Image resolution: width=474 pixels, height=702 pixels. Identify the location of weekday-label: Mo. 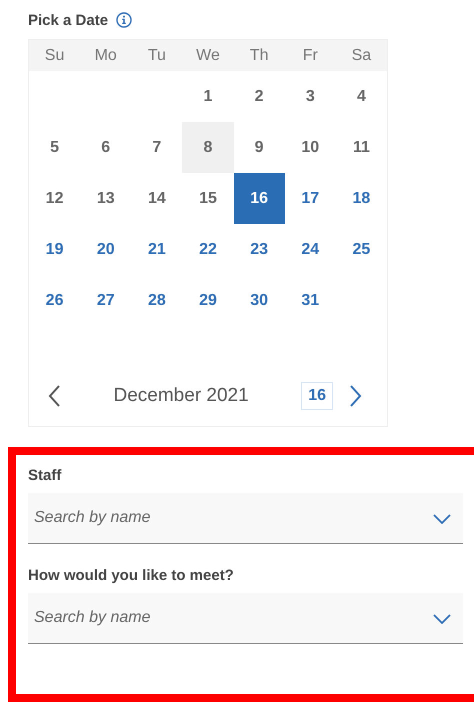
(106, 55).